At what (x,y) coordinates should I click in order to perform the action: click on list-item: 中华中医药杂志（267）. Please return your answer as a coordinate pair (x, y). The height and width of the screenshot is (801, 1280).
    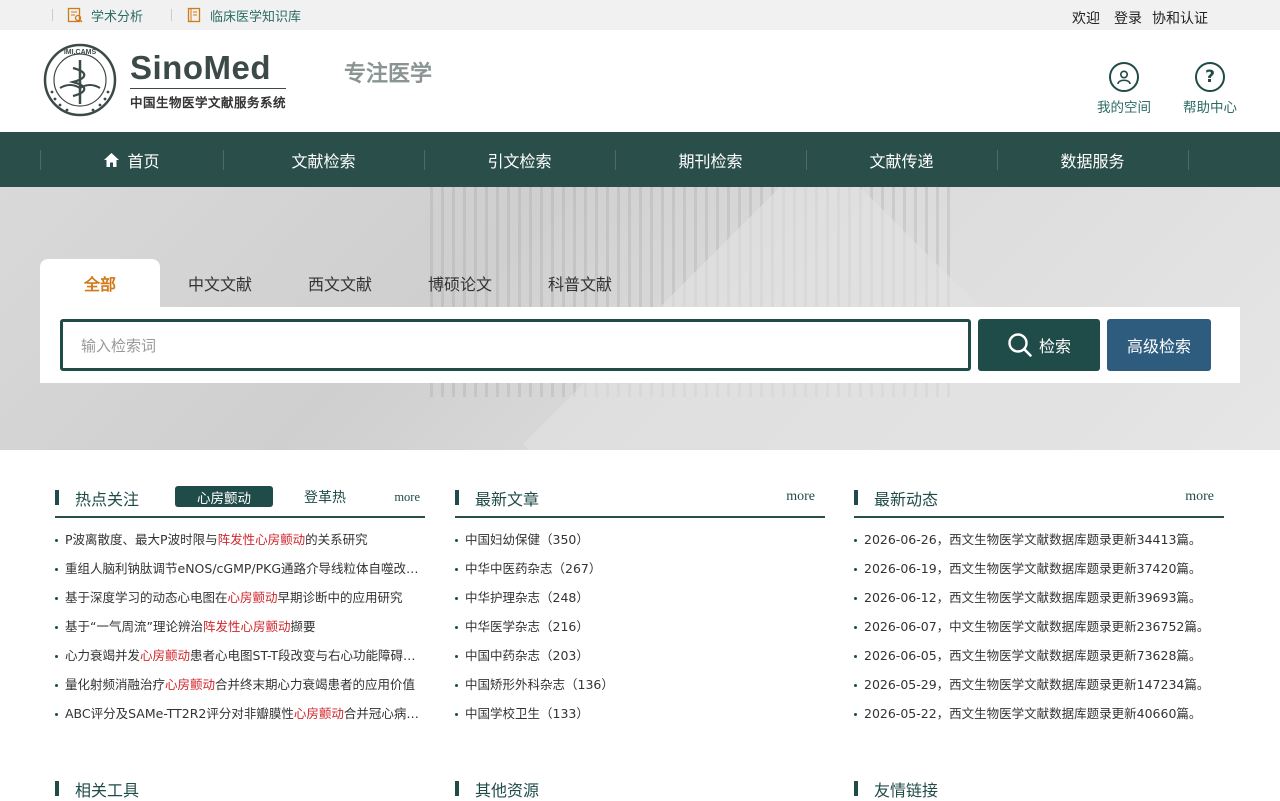
    Looking at the image, I should click on (640, 575).